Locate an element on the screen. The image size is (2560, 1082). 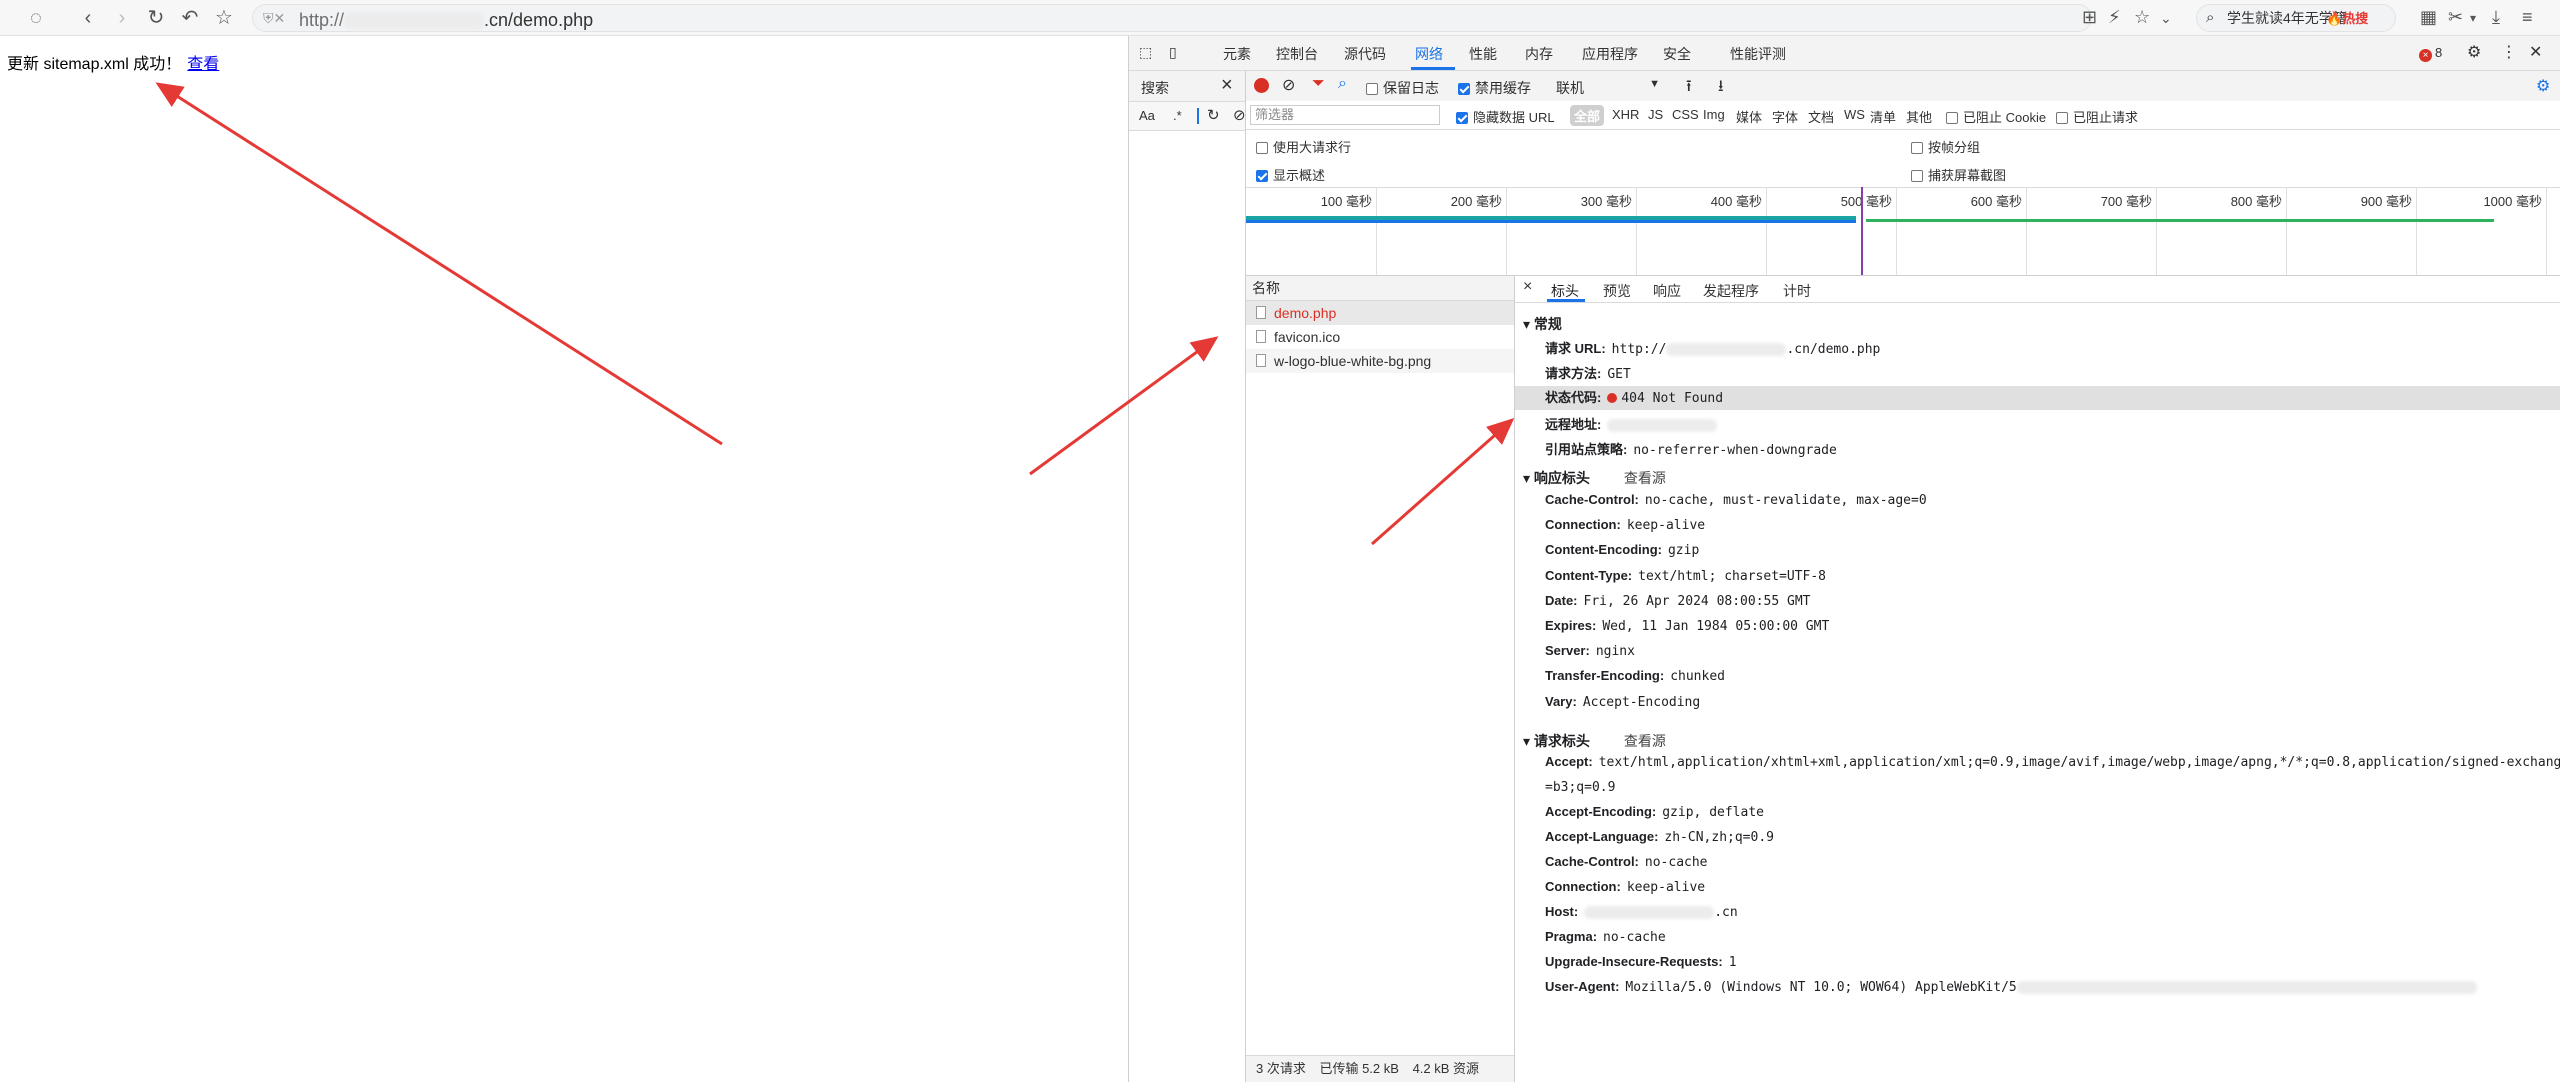
kebab-menu-icon: ⋮ is located at coordinates (2509, 52).